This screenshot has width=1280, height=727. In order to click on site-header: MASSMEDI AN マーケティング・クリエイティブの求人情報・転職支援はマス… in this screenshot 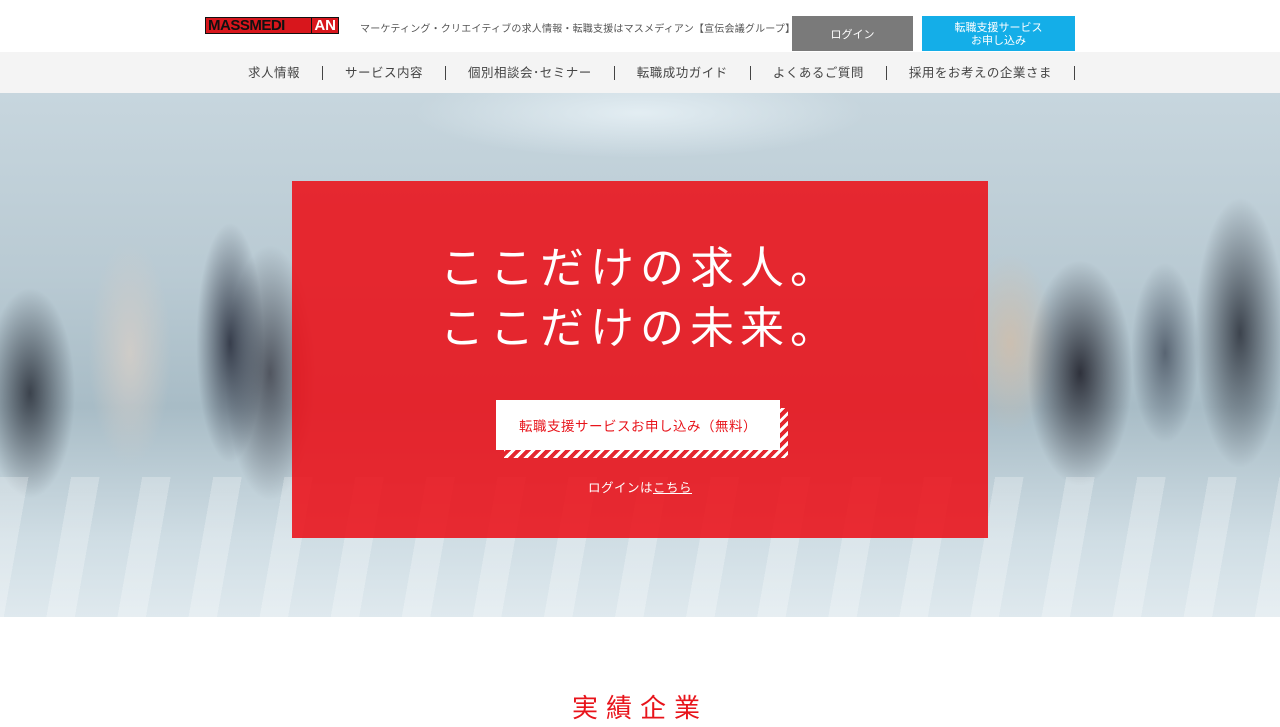, I will do `click(640, 26)`.